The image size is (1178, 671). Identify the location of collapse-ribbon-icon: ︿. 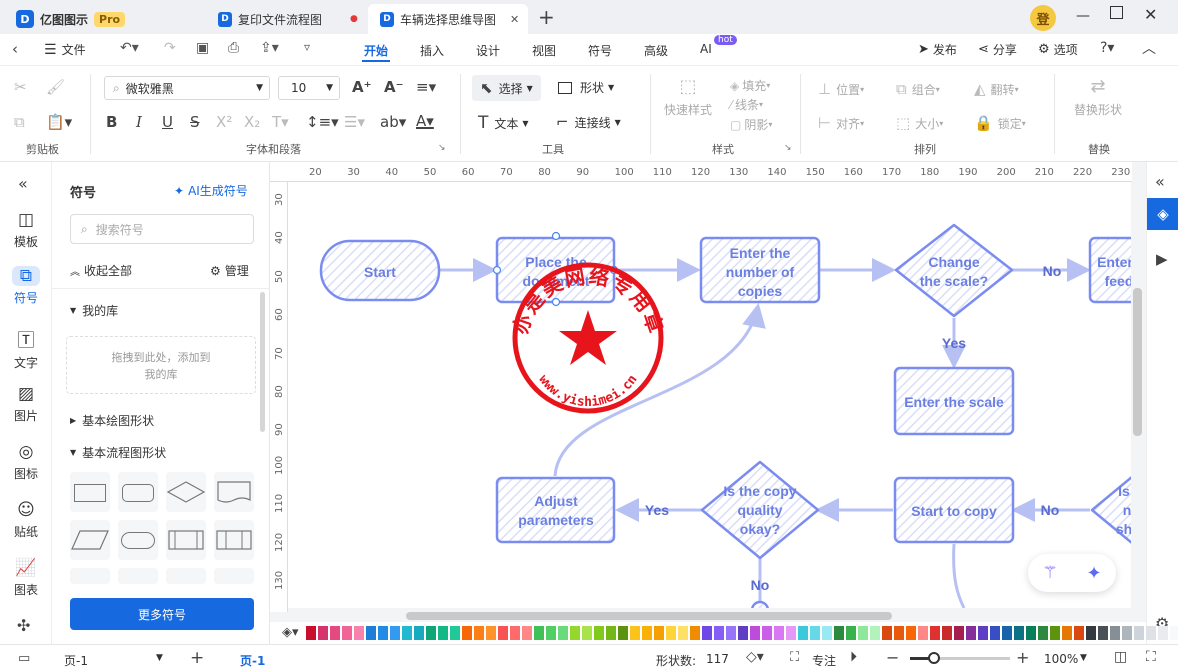
(1149, 48).